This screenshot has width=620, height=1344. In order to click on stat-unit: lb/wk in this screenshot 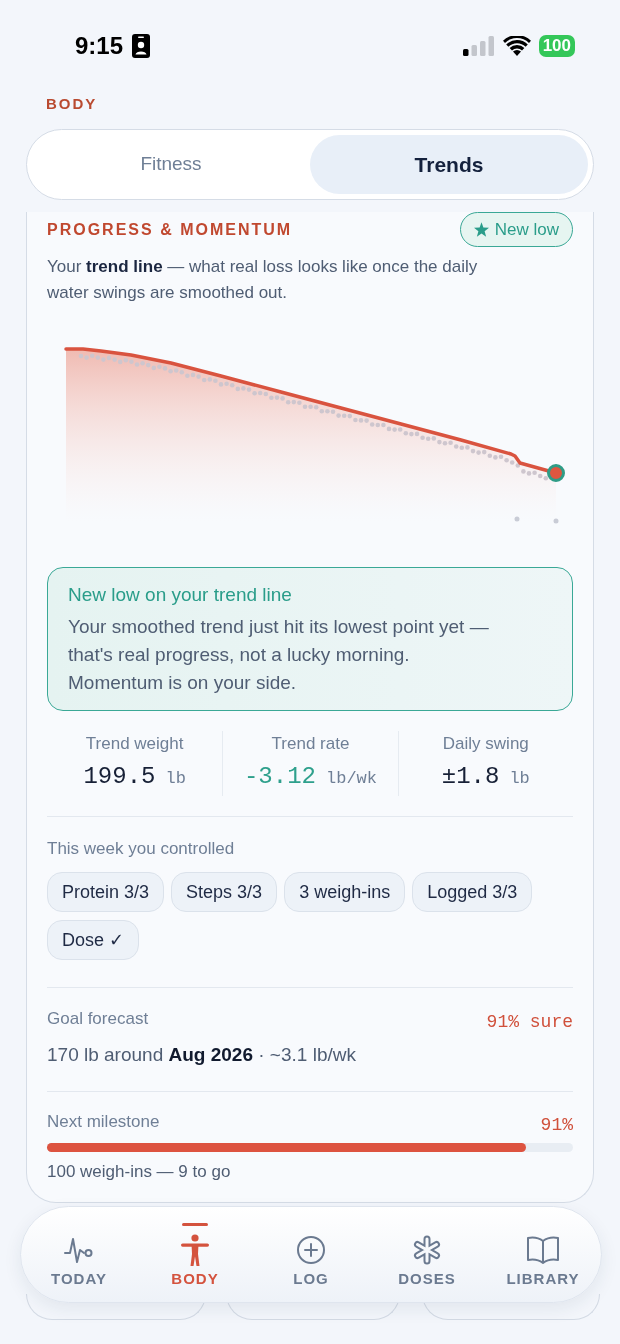, I will do `click(351, 779)`.